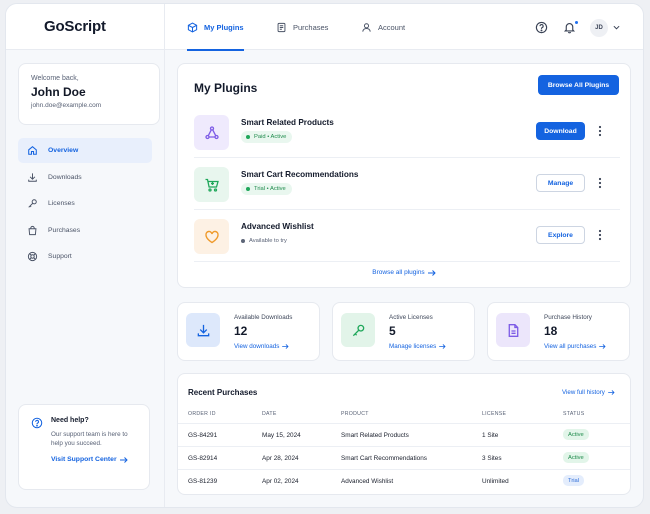 This screenshot has height=514, width=650. I want to click on cart-icon, so click(212, 185).